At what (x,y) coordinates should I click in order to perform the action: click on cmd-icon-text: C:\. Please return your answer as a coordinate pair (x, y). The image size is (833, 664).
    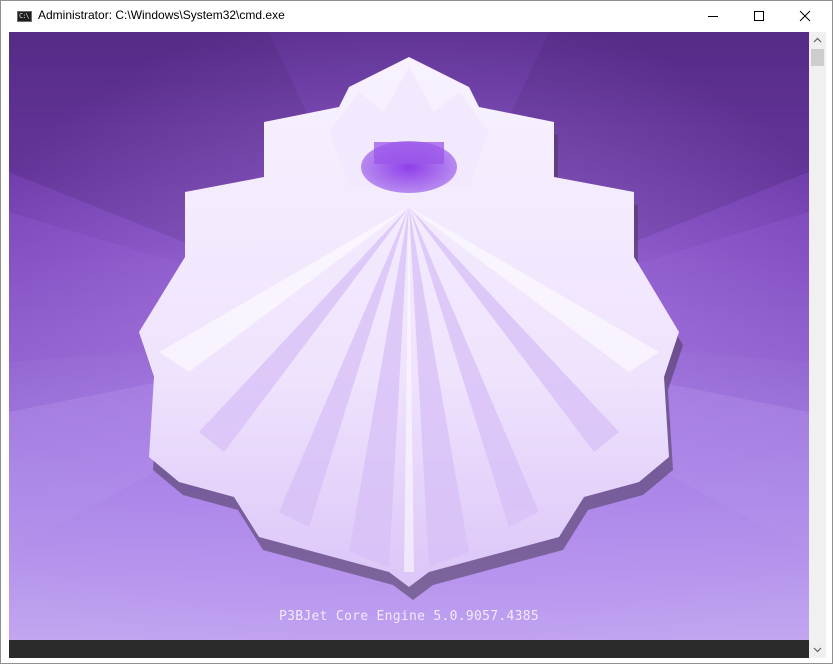
    Looking at the image, I should click on (24, 16).